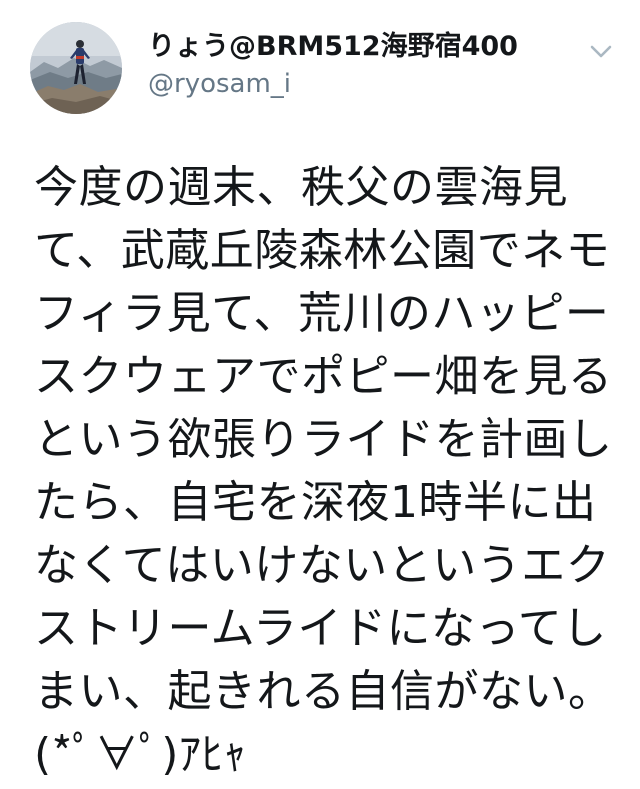  Describe the element at coordinates (322, 250) in the screenshot. I see `tweet-text-line: て、武蔵丘陵森林公園でネモ` at that location.